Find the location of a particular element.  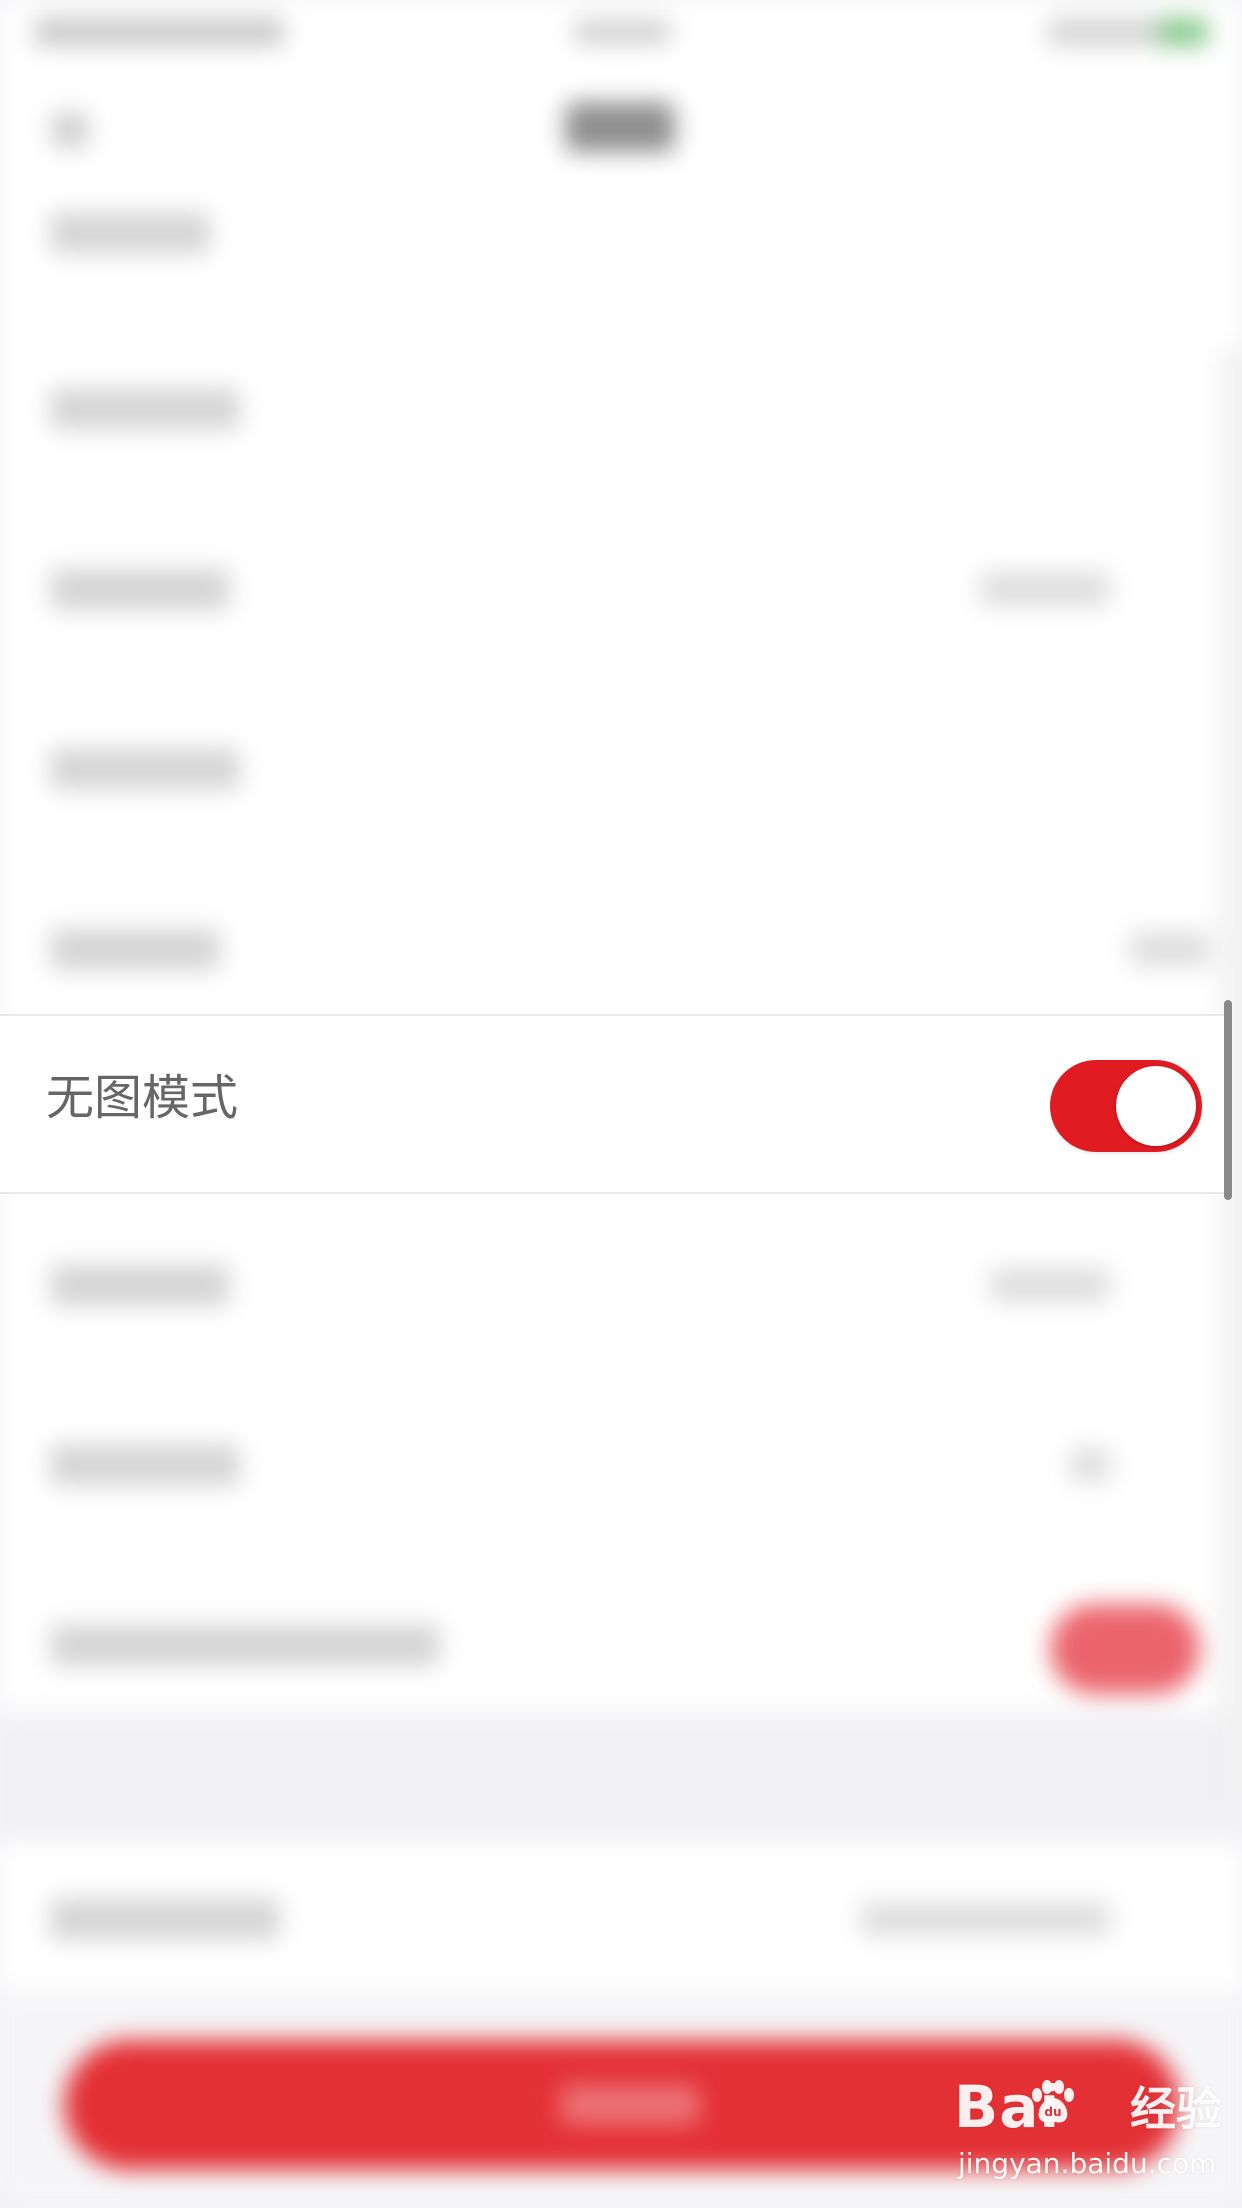

section-separator is located at coordinates (621, 1777).